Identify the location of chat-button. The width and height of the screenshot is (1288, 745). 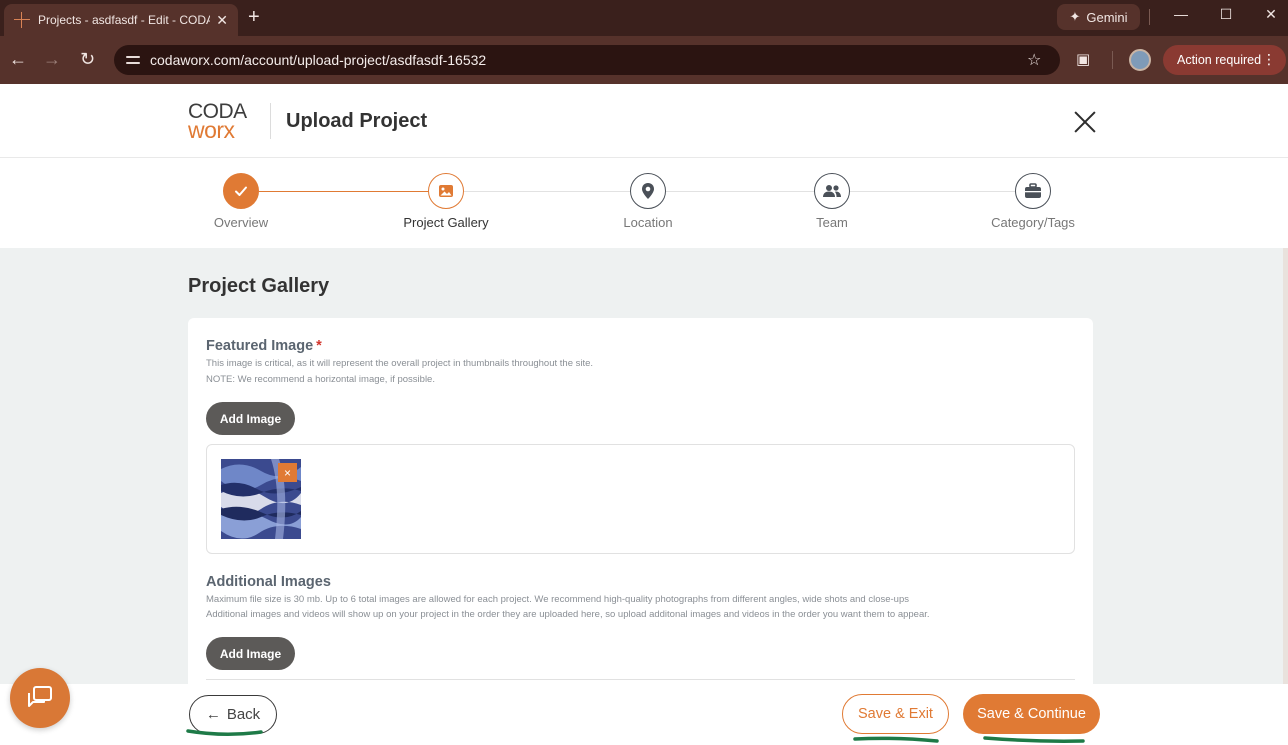
(40, 698).